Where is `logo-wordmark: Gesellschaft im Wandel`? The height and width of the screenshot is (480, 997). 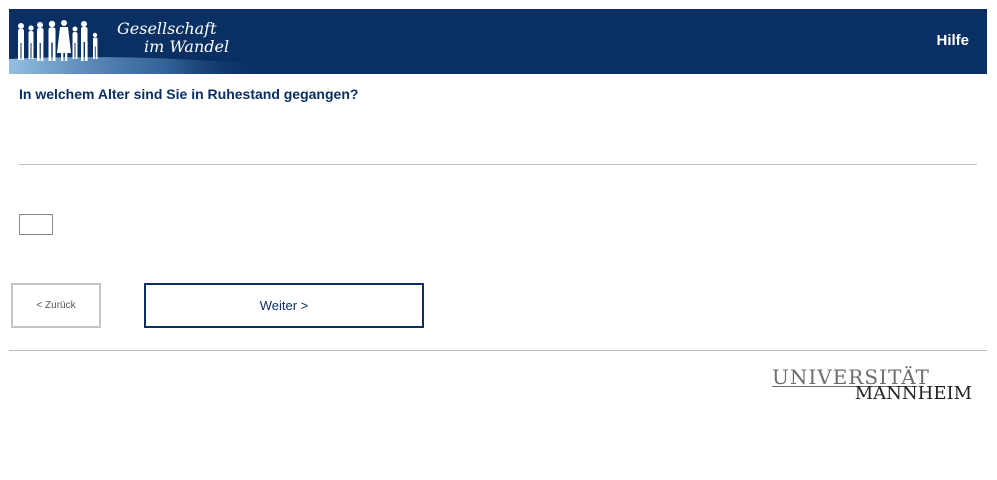
logo-wordmark: Gesellschaft im Wandel is located at coordinates (173, 38).